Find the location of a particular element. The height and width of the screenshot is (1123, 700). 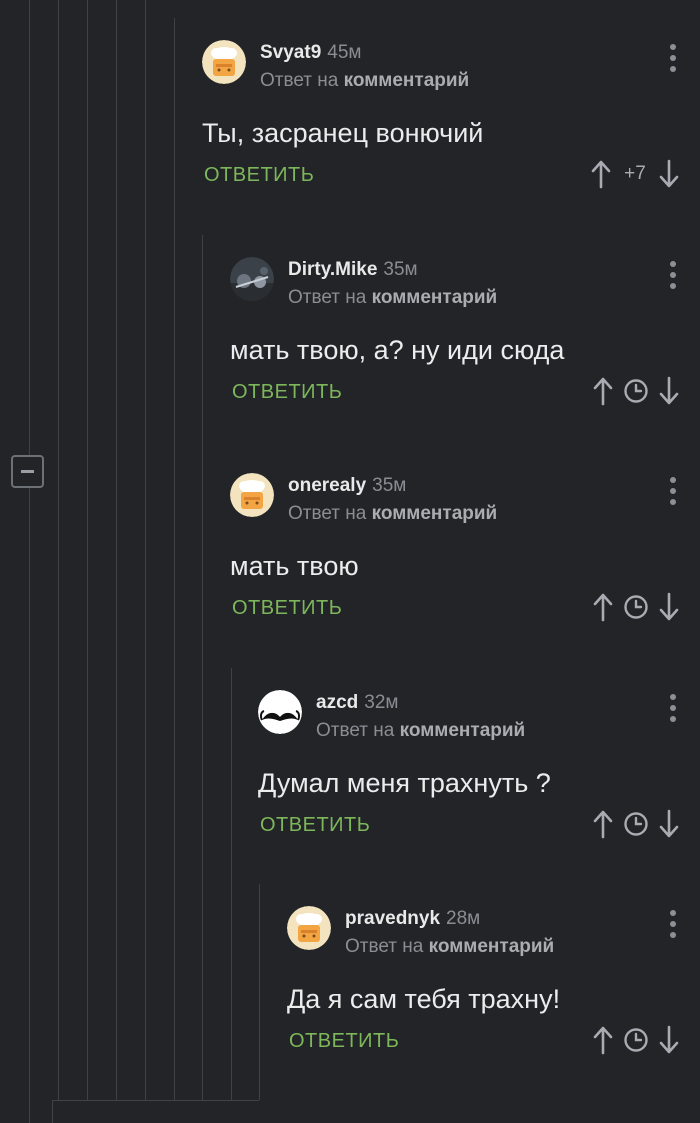

comment-author: onerealy 35м is located at coordinates (347, 486).